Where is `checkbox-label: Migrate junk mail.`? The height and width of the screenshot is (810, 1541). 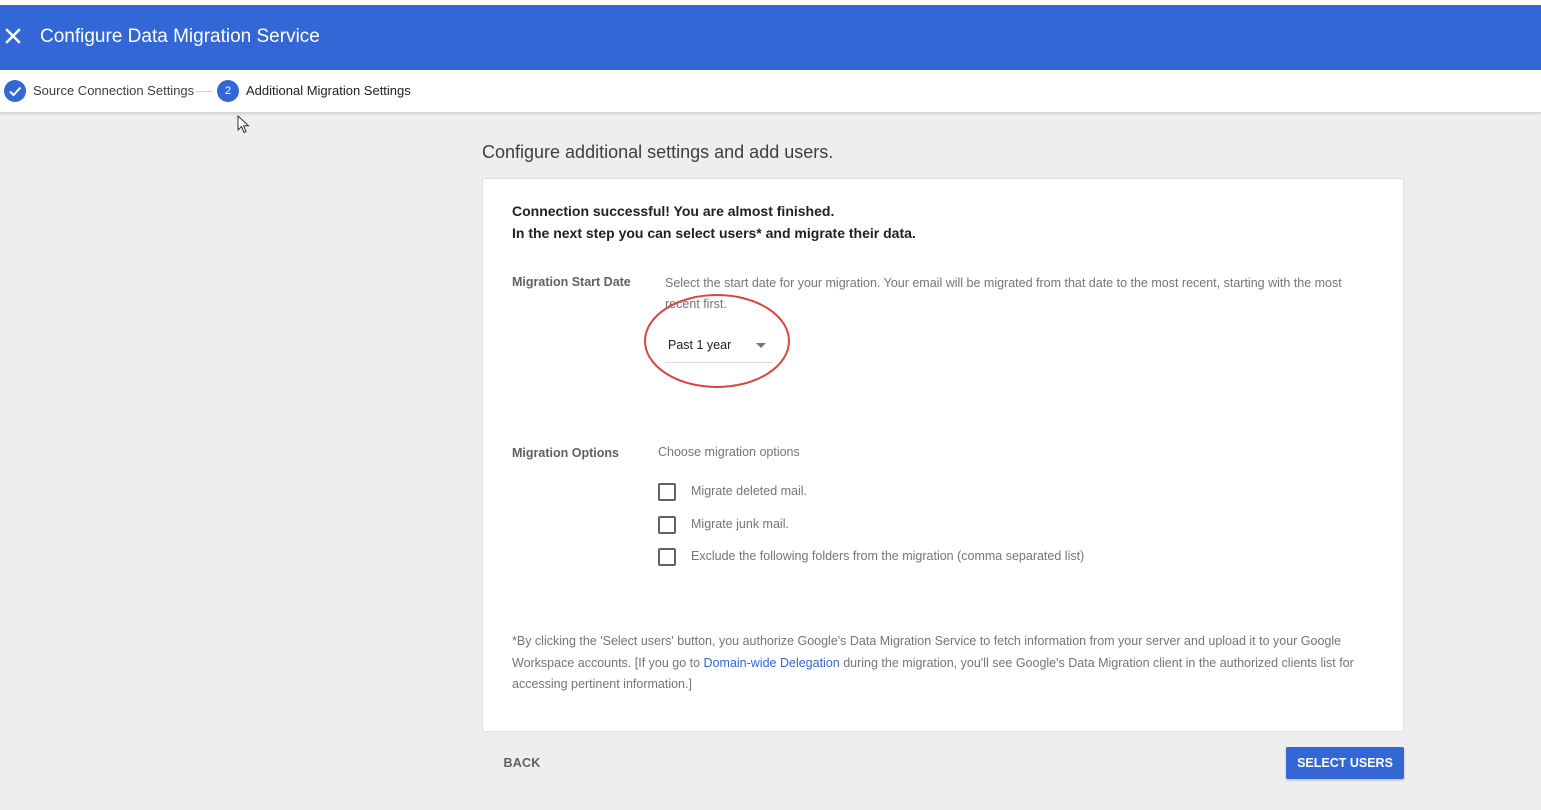 checkbox-label: Migrate junk mail. is located at coordinates (740, 524).